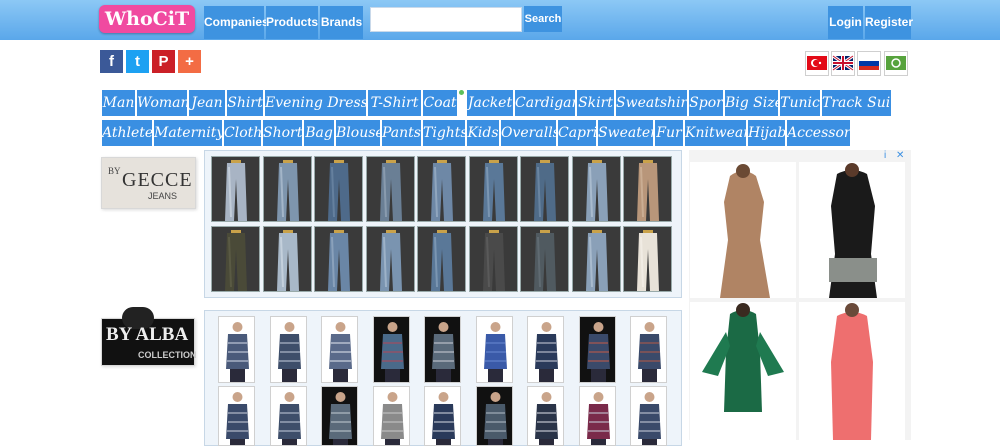 The width and height of the screenshot is (1000, 446). What do you see at coordinates (852, 230) in the screenshot?
I see `ad-image-black-dress` at bounding box center [852, 230].